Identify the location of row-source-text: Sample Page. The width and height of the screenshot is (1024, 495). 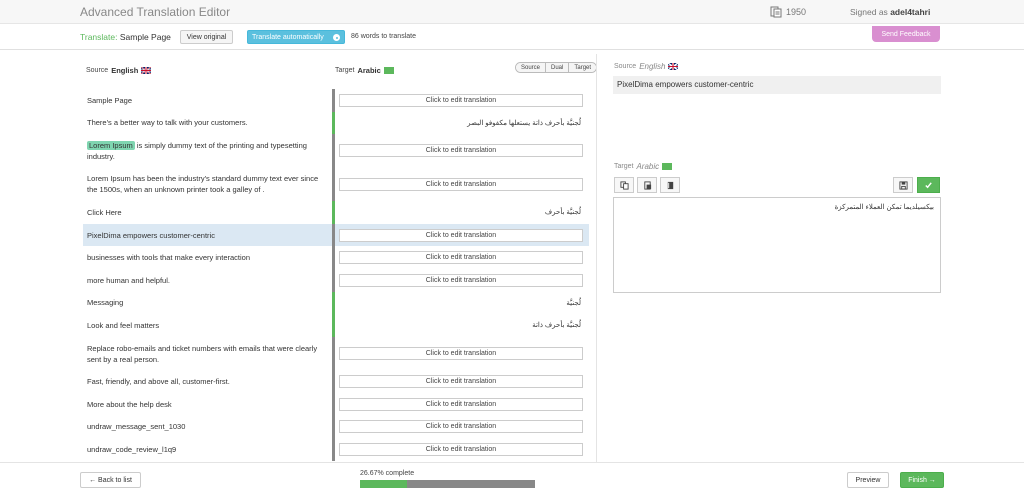
(207, 100).